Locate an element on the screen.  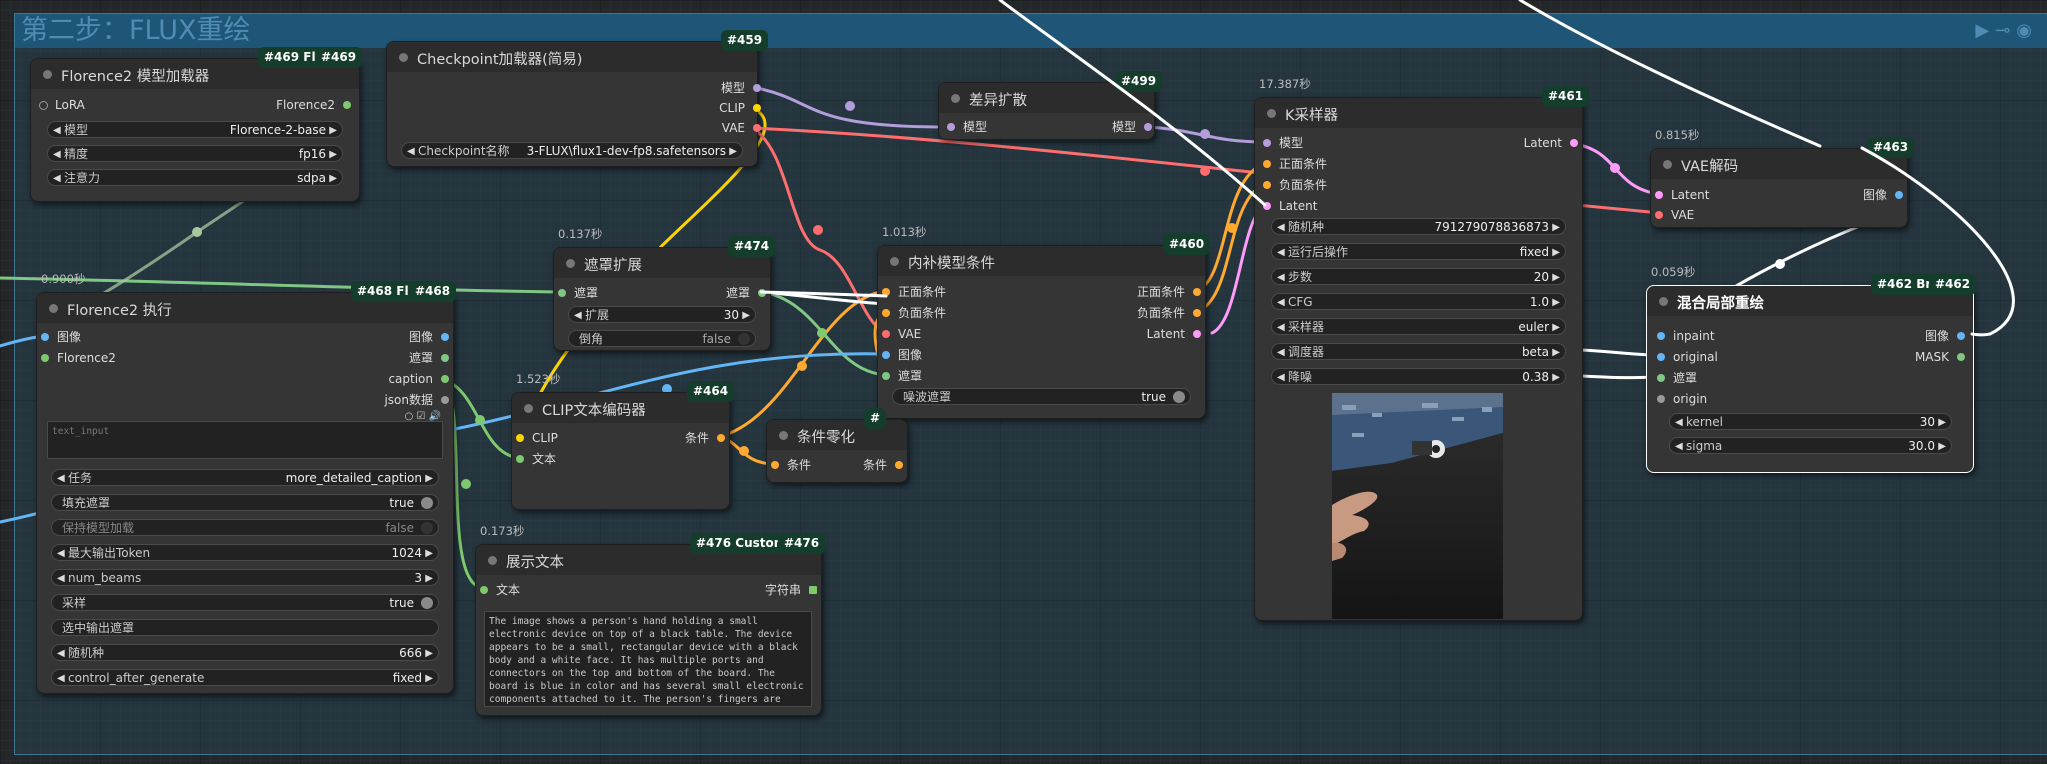
output-json: json数据 is located at coordinates (416, 400).